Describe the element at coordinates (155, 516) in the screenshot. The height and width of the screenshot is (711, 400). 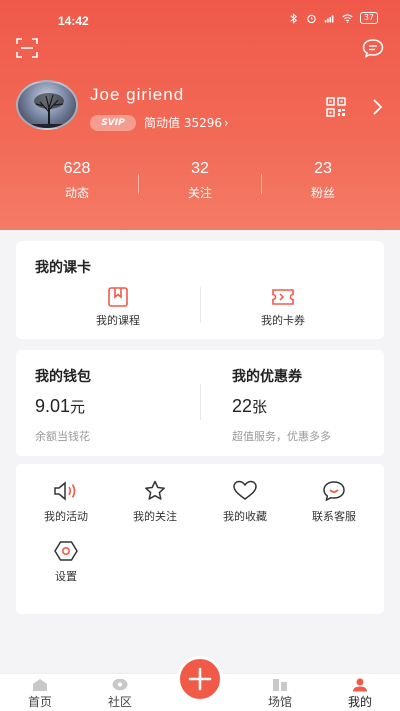
I see `service-label: 我的关注` at that location.